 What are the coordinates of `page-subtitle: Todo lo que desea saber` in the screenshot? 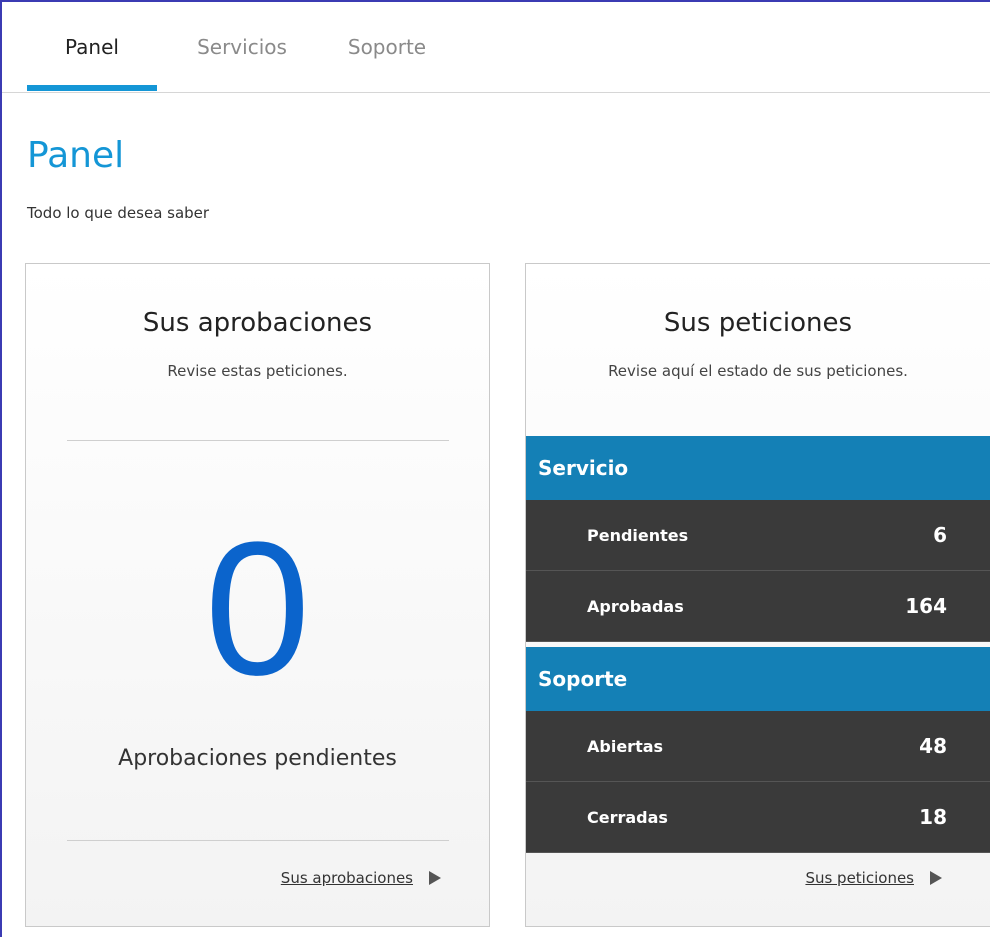 It's located at (118, 213).